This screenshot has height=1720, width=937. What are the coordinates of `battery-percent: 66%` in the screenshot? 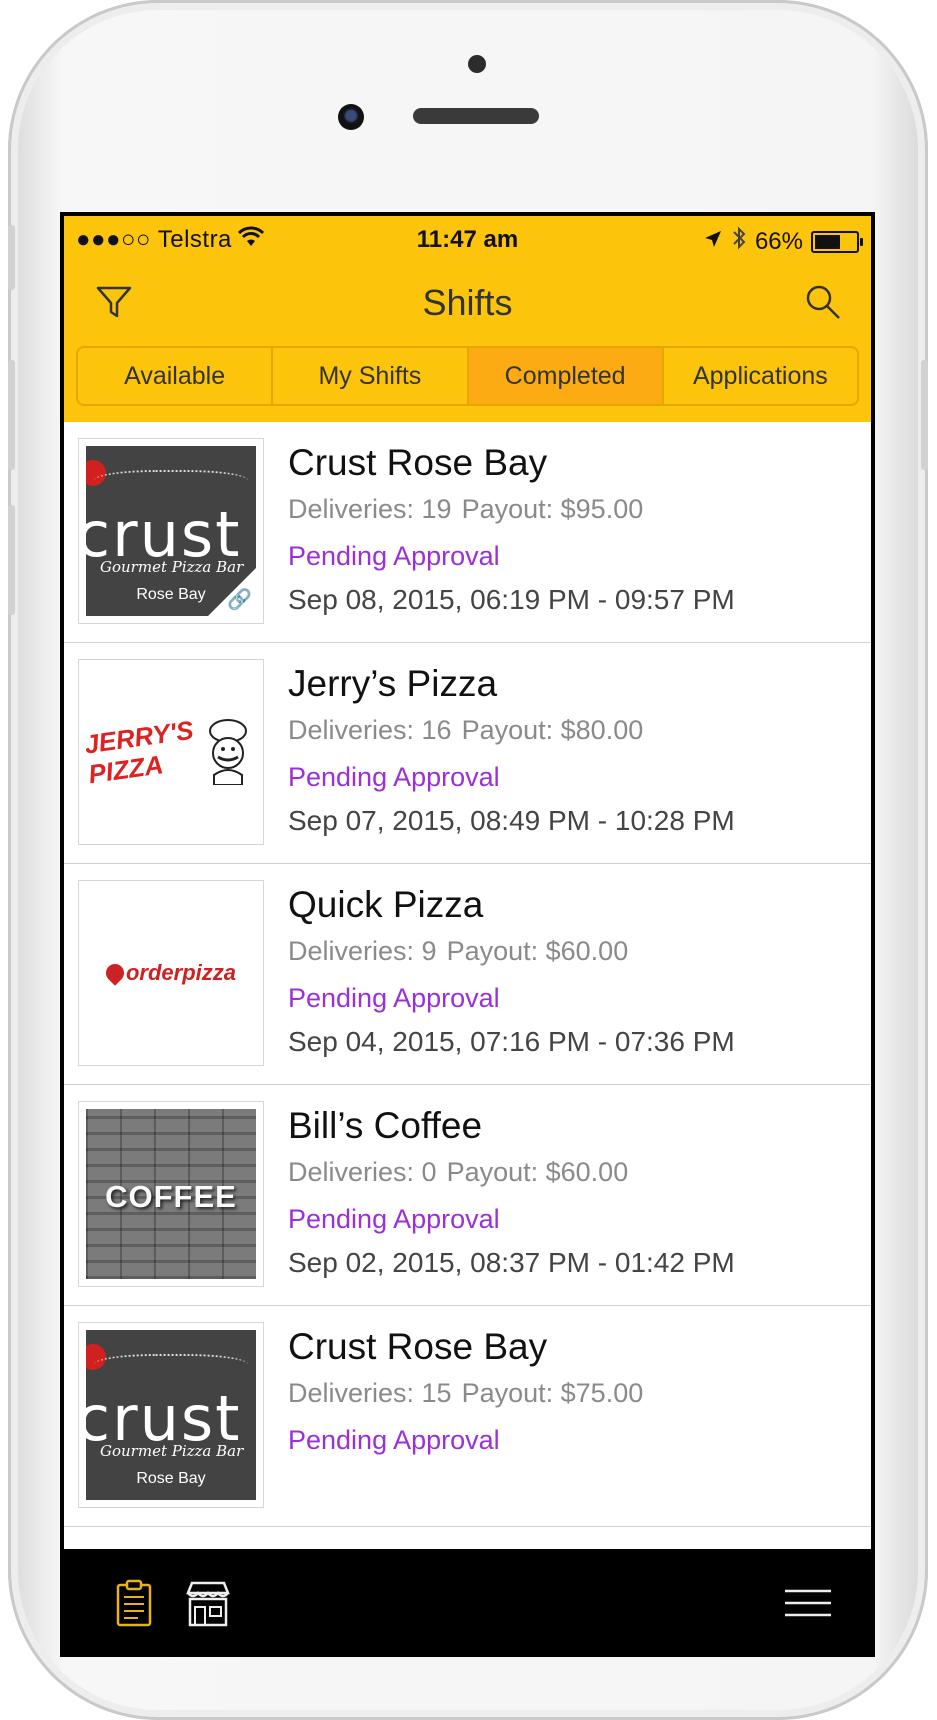 It's located at (778, 241).